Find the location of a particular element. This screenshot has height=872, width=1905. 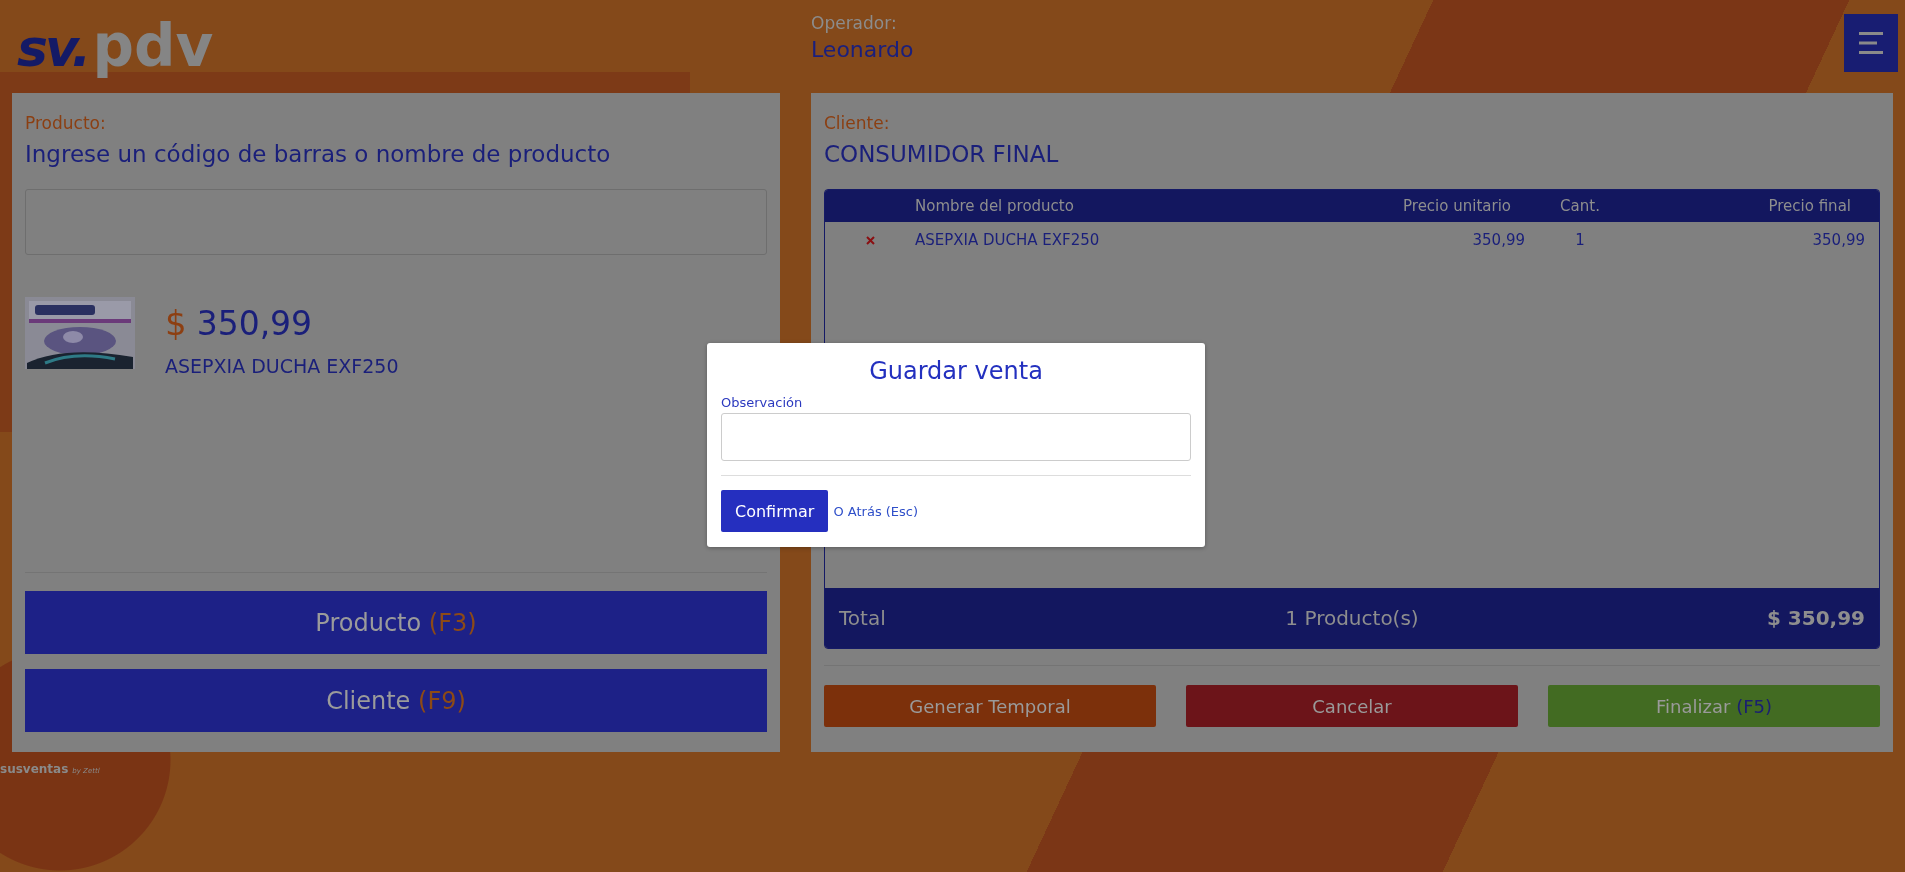

column-header: Nombre del producto is located at coordinates (995, 206).